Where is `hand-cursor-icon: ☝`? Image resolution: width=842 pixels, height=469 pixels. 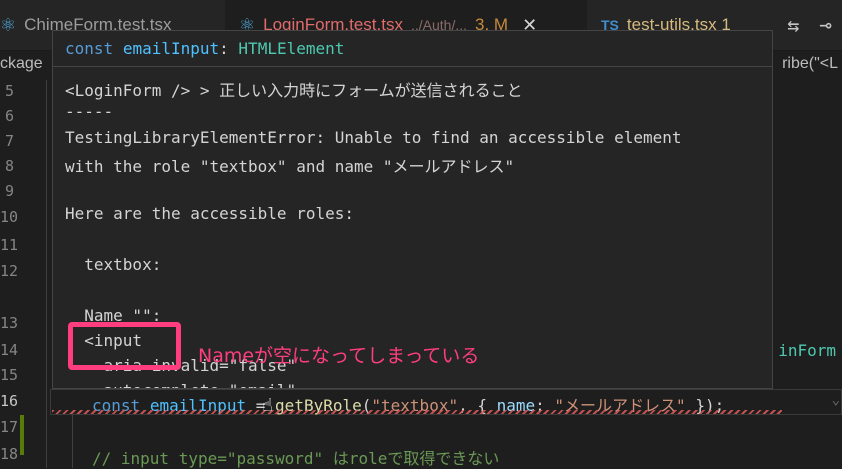 hand-cursor-icon: ☝ is located at coordinates (267, 405).